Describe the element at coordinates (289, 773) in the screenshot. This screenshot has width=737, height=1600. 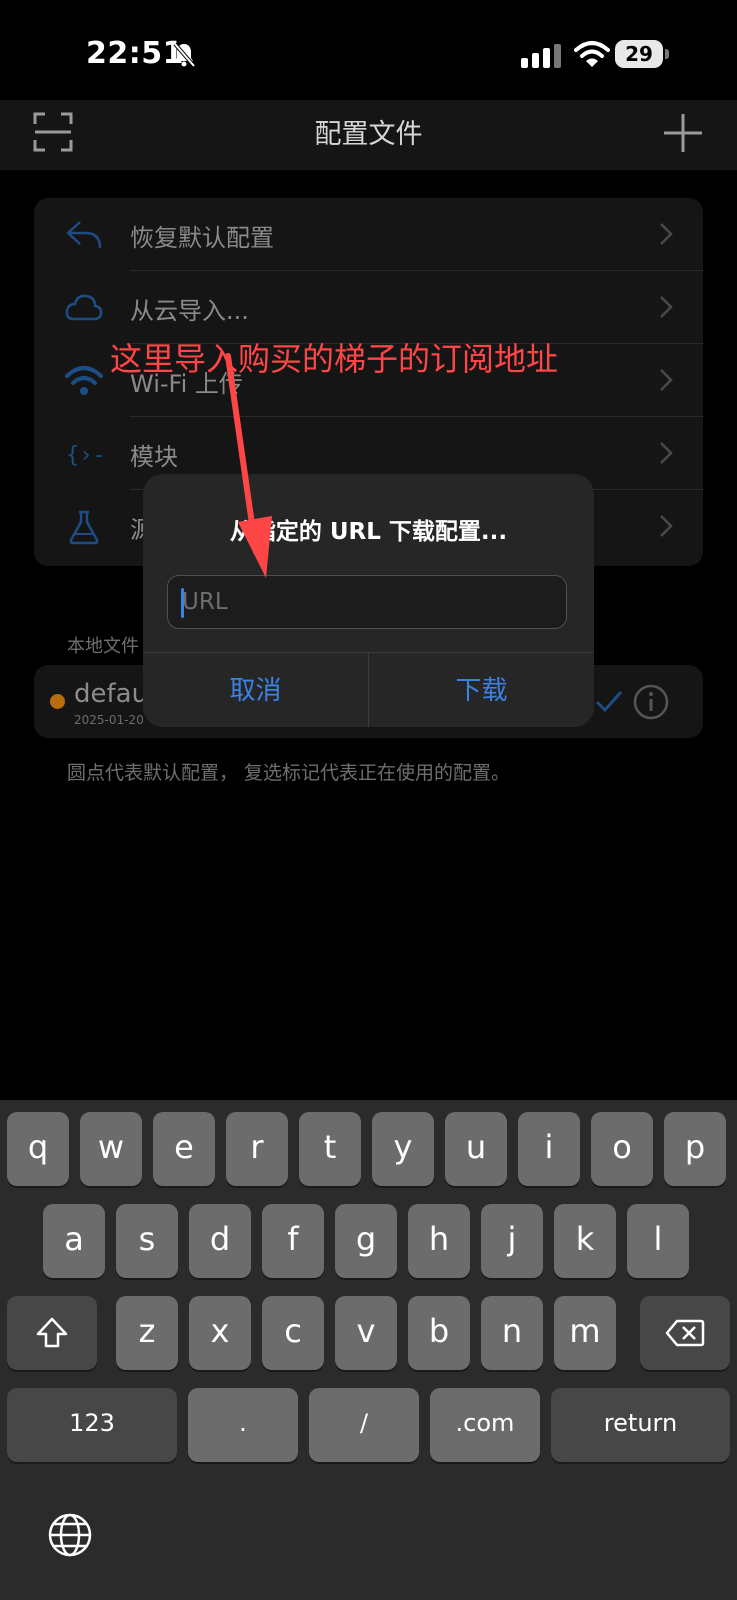
I see `footnote: 圆点代表默认配置， 复选标记代表正在使用的配置。` at that location.